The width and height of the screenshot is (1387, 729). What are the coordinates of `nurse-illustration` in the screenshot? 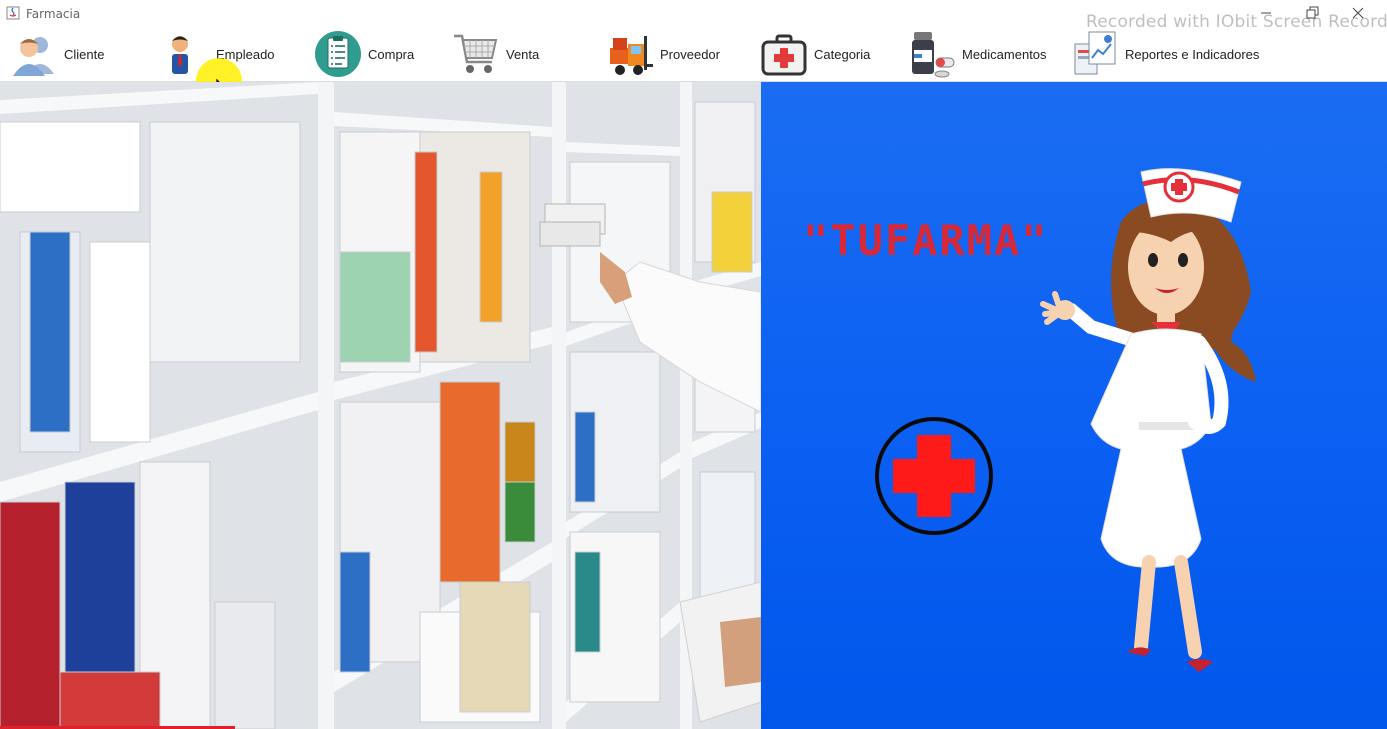 It's located at (1148, 420).